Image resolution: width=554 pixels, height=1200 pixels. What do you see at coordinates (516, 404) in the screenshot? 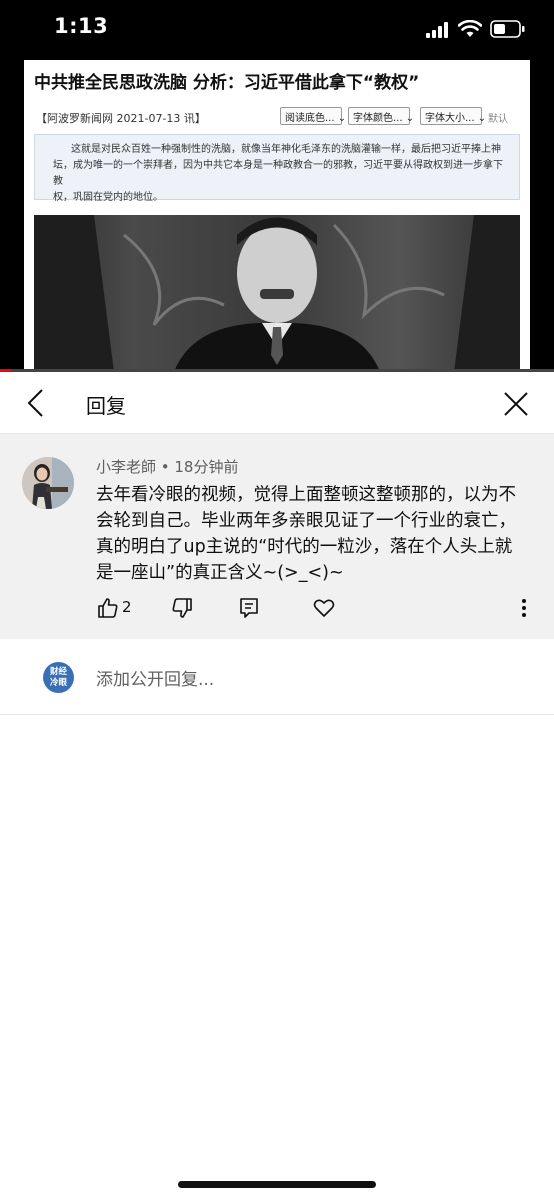
I see `close-icon` at bounding box center [516, 404].